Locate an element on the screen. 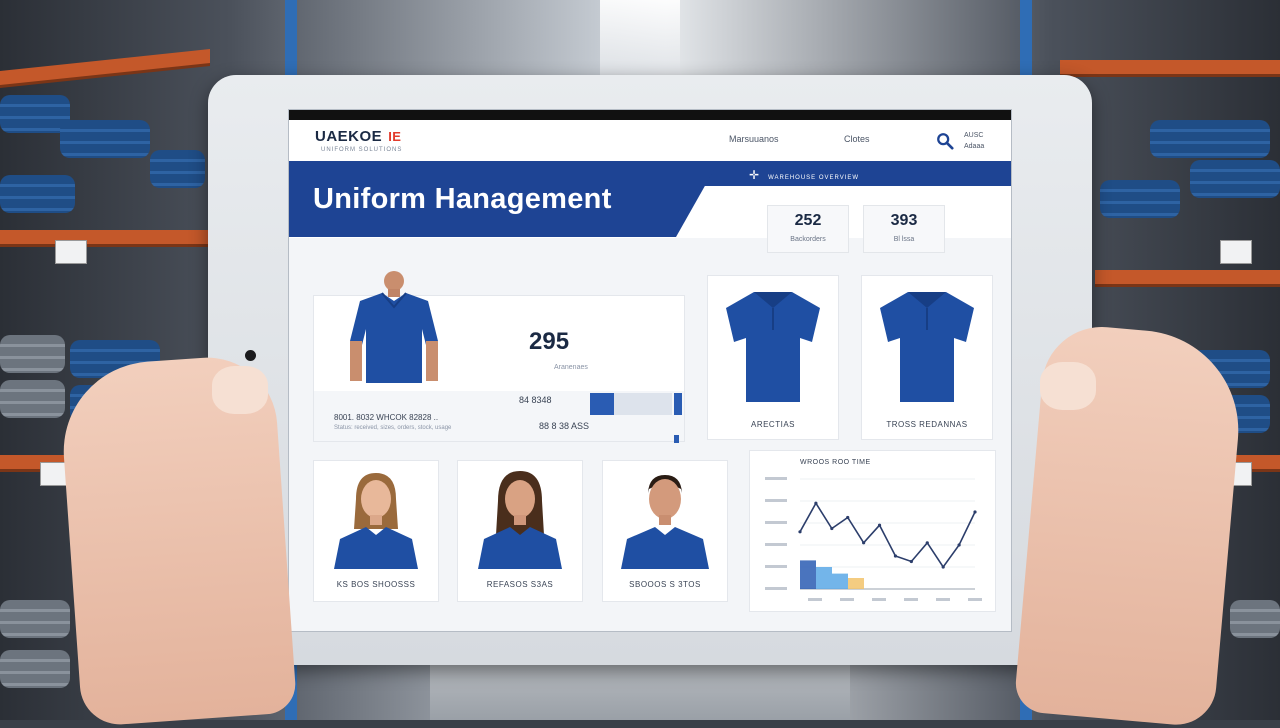  product-label: ARECTIAS is located at coordinates (772, 424).